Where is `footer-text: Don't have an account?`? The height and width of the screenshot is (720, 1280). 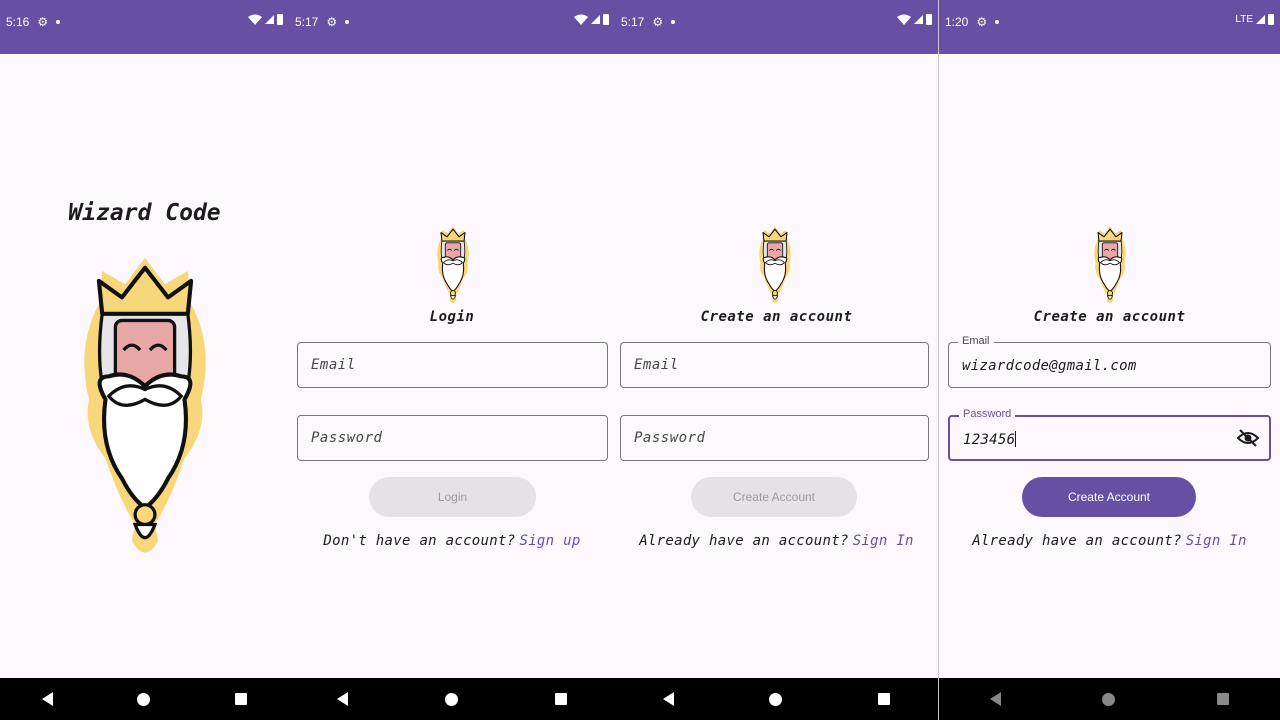 footer-text: Don't have an account? is located at coordinates (419, 541).